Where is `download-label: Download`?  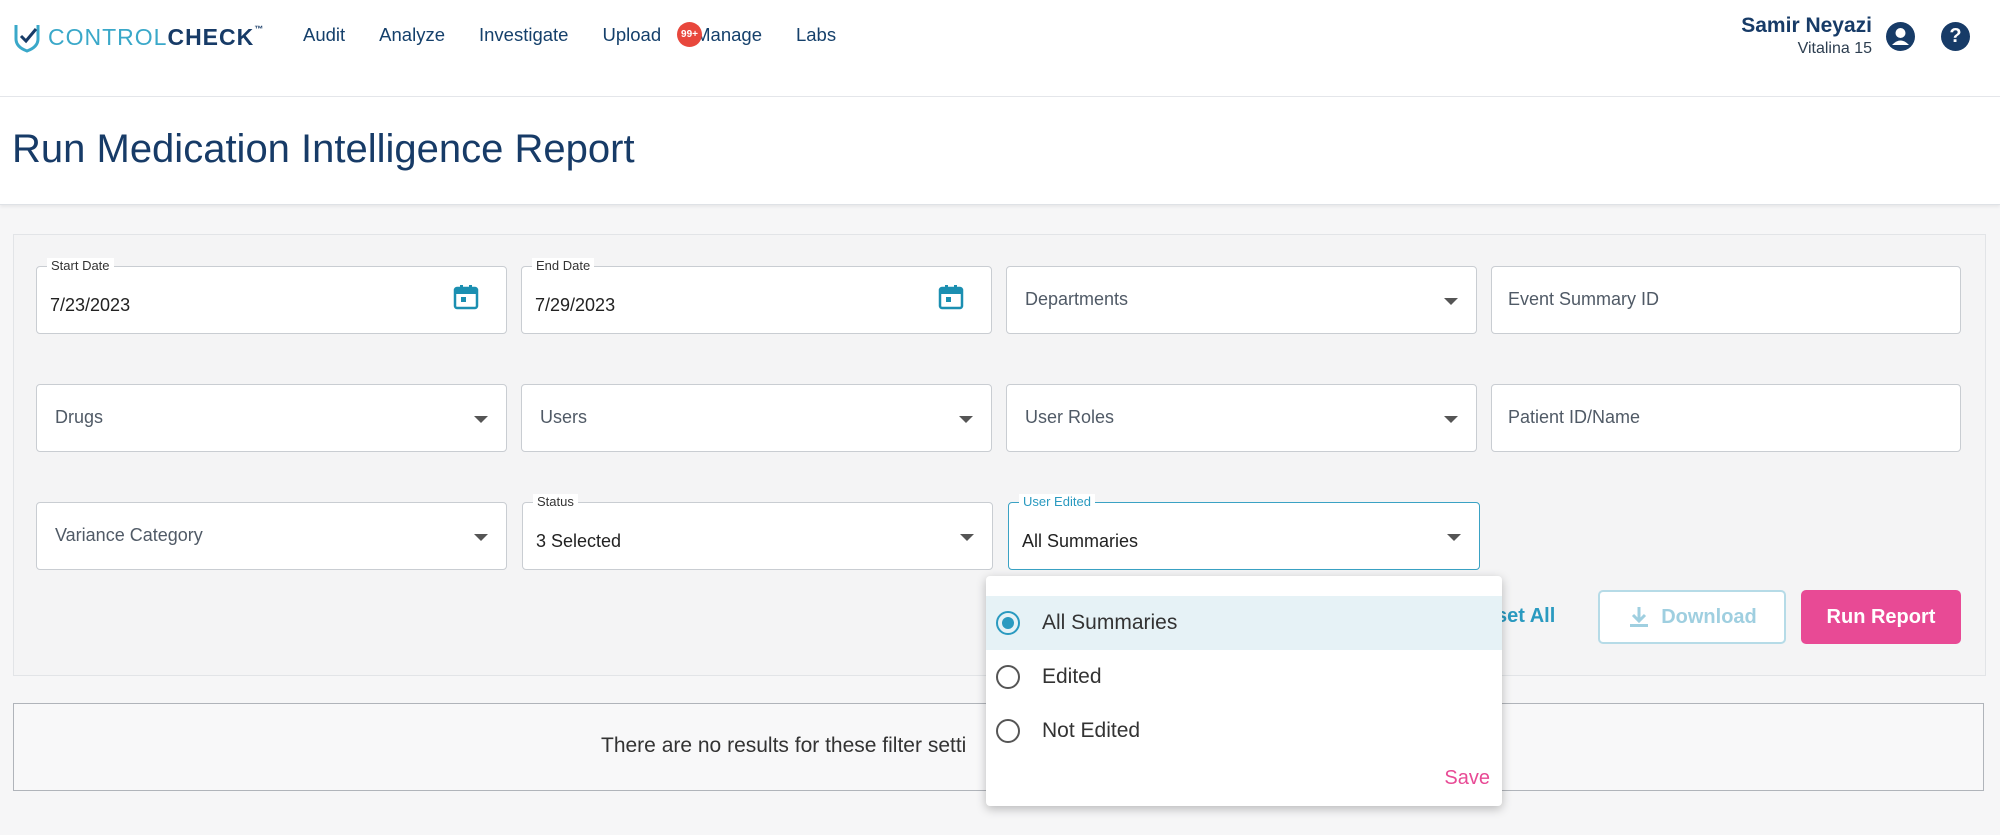
download-label: Download is located at coordinates (1709, 616).